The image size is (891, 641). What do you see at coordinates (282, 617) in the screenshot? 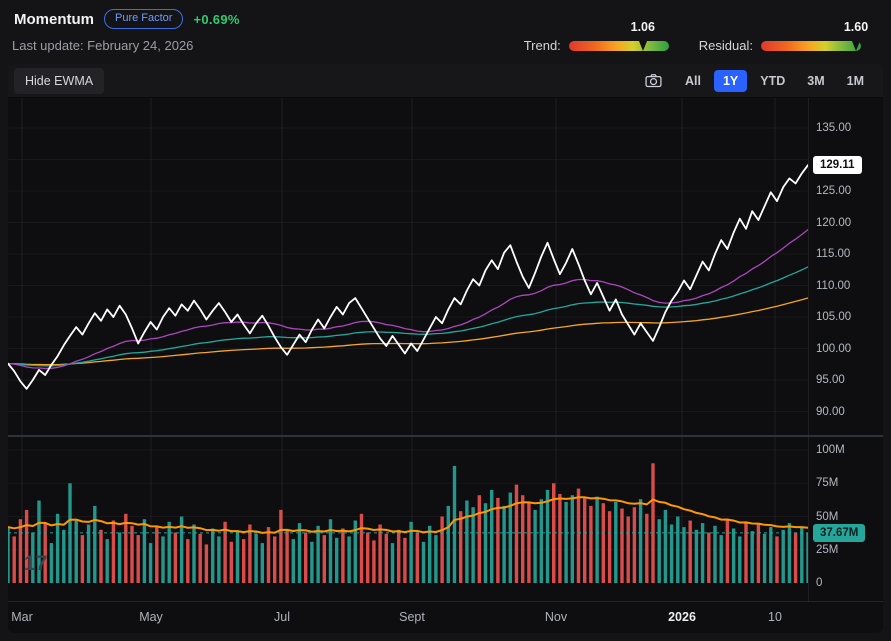
I see `time-axis-label: Jul` at bounding box center [282, 617].